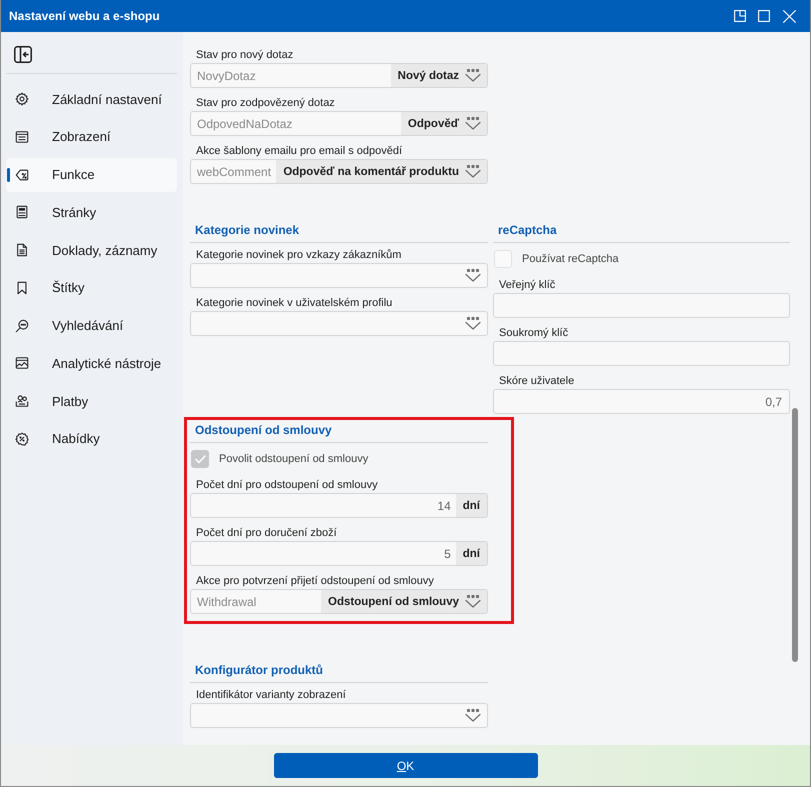 The height and width of the screenshot is (787, 811). What do you see at coordinates (381, 171) in the screenshot?
I see `dropdown-button: Odpověď na komentář produktu` at bounding box center [381, 171].